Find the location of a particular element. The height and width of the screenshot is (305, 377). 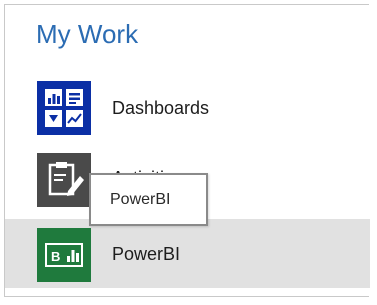

panel-title: My Work is located at coordinates (87, 34).